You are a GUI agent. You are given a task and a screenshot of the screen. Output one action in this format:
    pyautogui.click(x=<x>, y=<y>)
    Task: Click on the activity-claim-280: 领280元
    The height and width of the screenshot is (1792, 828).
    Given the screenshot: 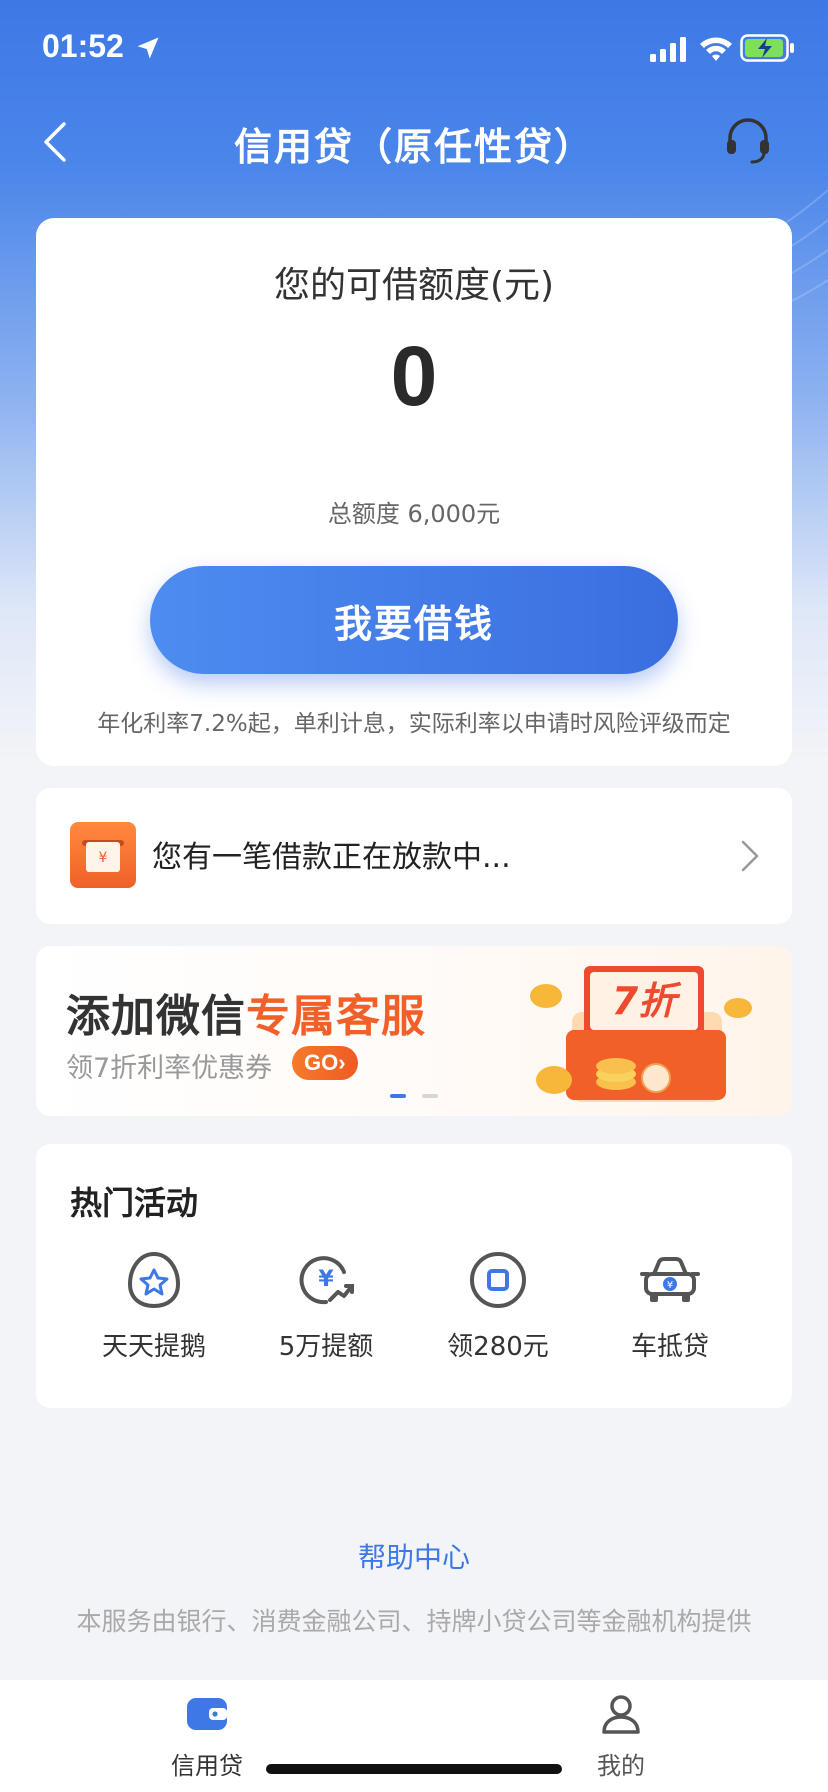 What is the action you would take?
    pyautogui.click(x=498, y=1310)
    